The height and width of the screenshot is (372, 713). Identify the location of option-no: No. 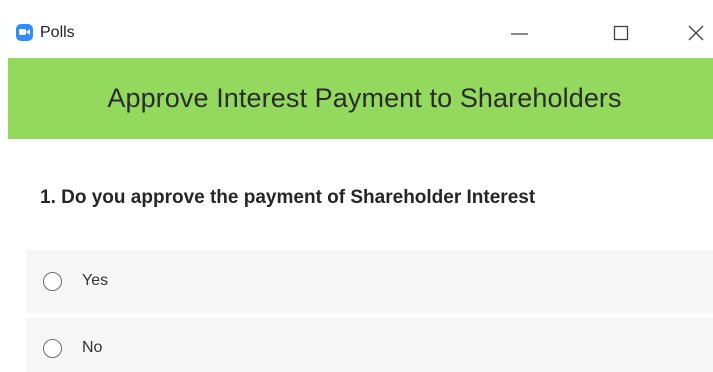
(369, 345).